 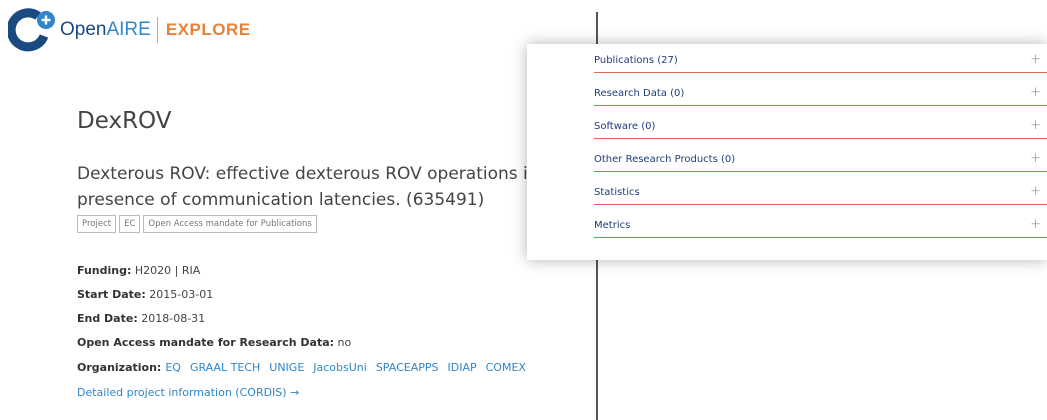 What do you see at coordinates (119, 367) in the screenshot?
I see `organization-label: Organization:` at bounding box center [119, 367].